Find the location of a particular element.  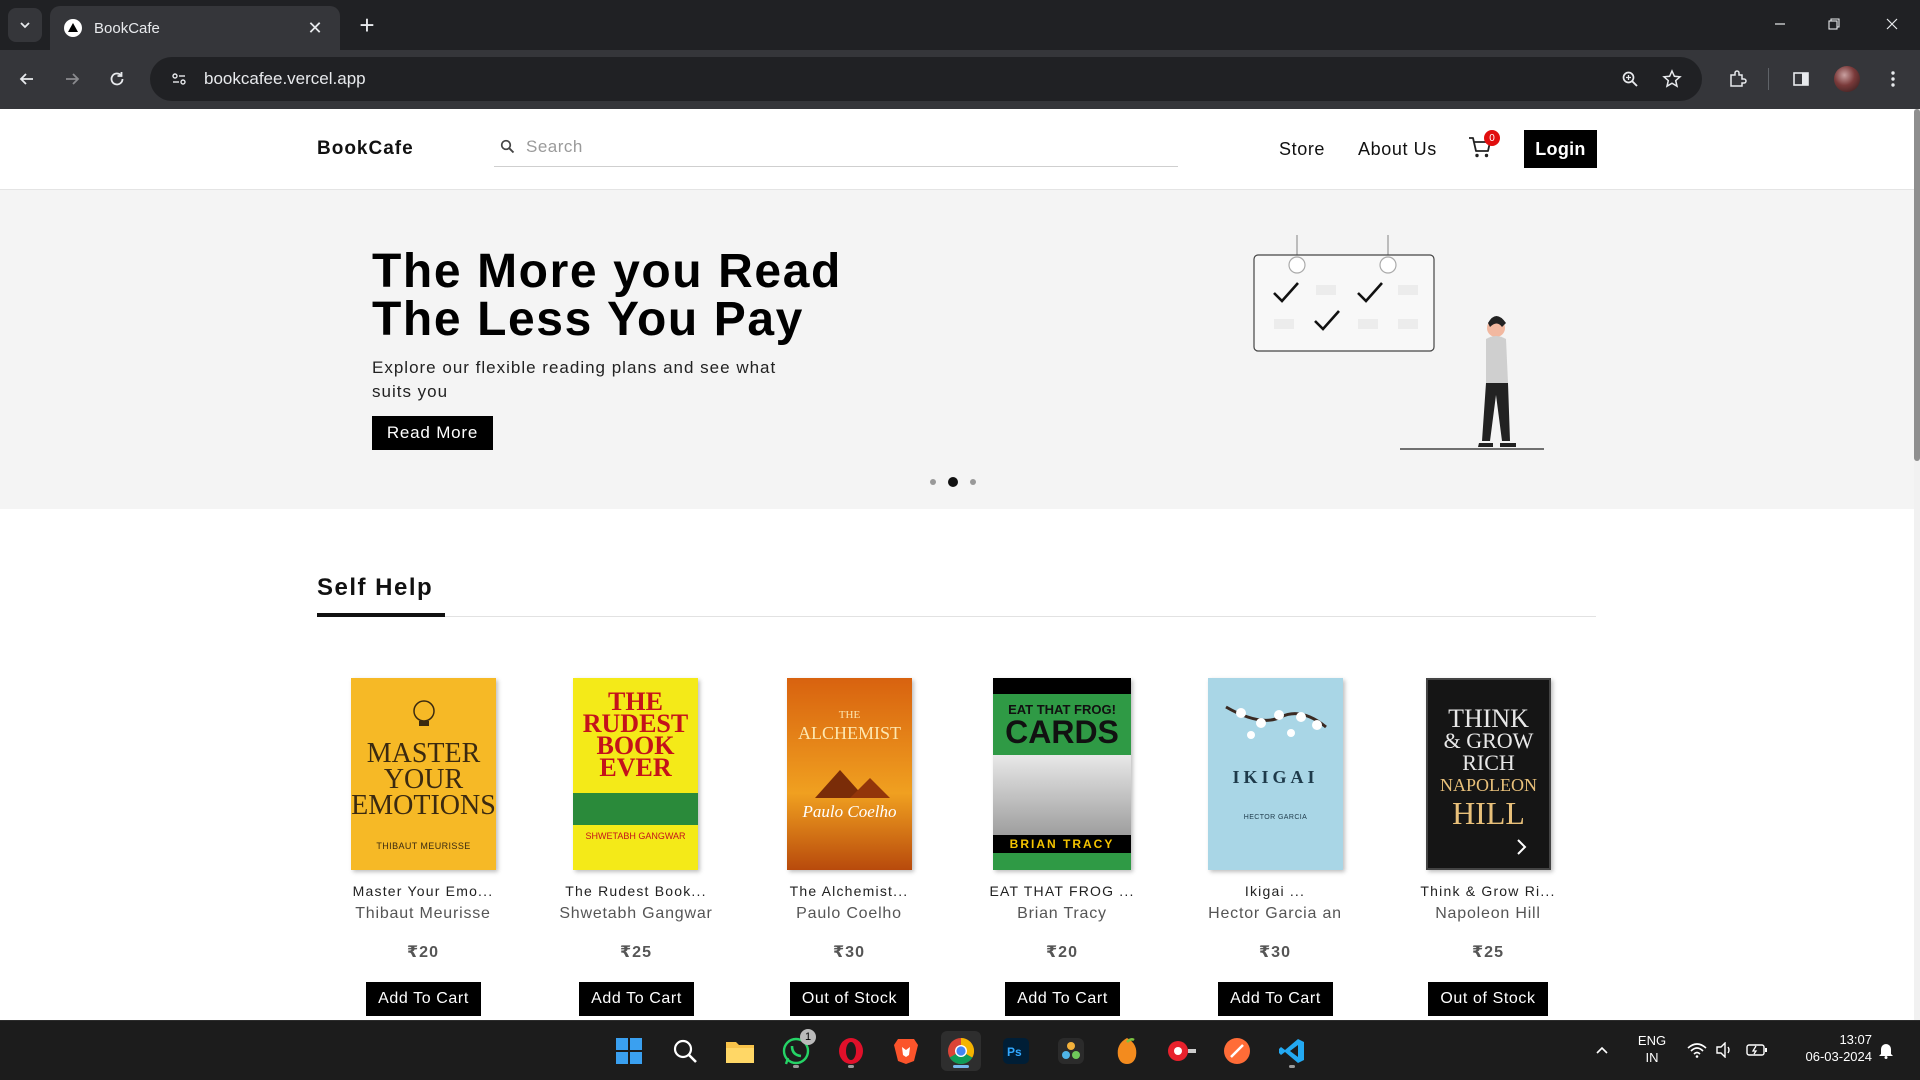

nav-link-store: Store is located at coordinates (1302, 149).